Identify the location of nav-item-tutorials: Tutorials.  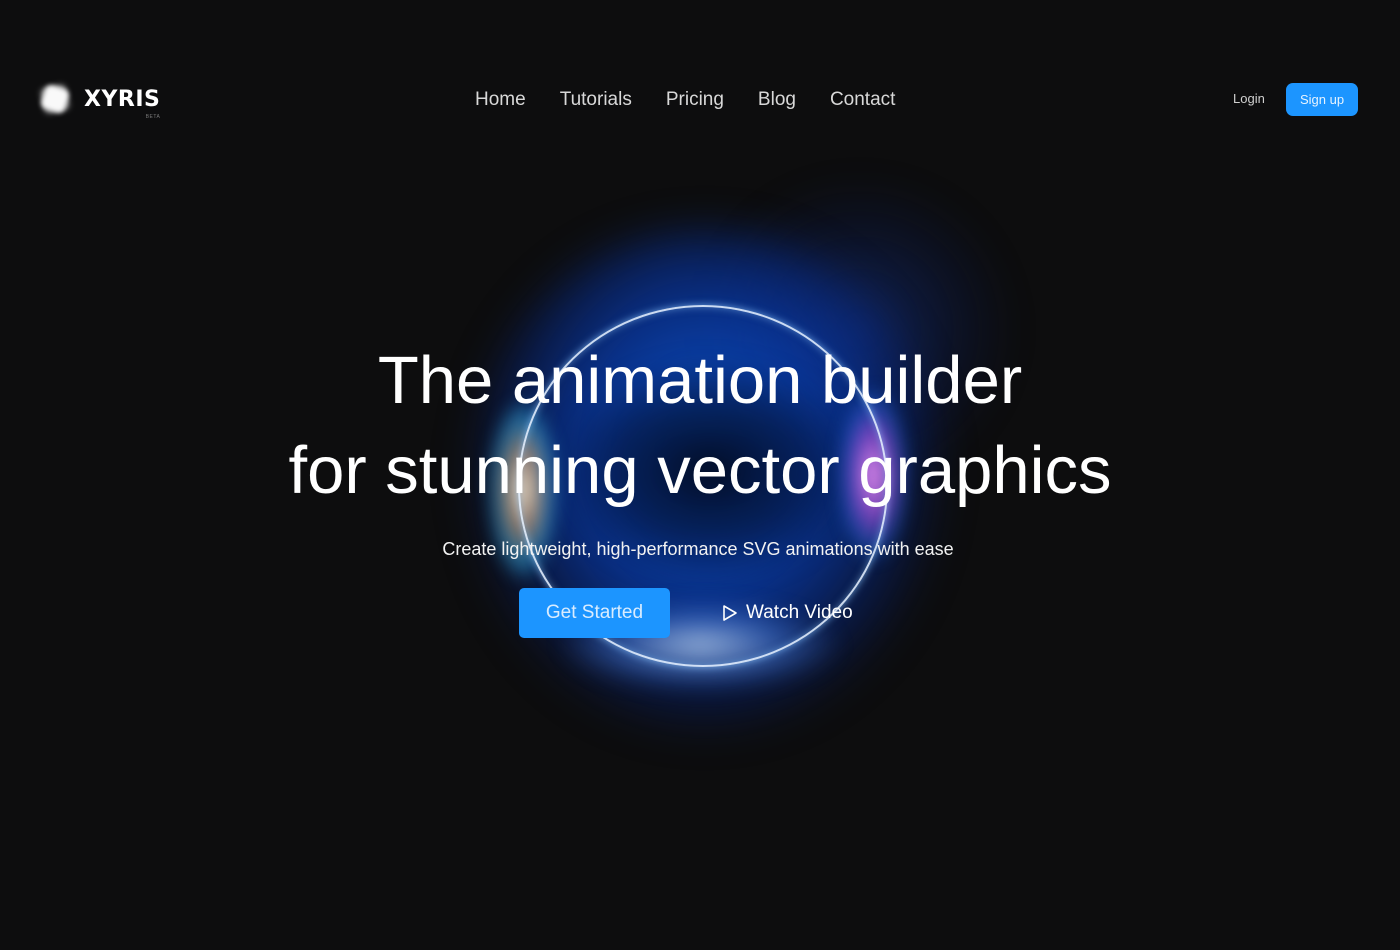
(596, 100).